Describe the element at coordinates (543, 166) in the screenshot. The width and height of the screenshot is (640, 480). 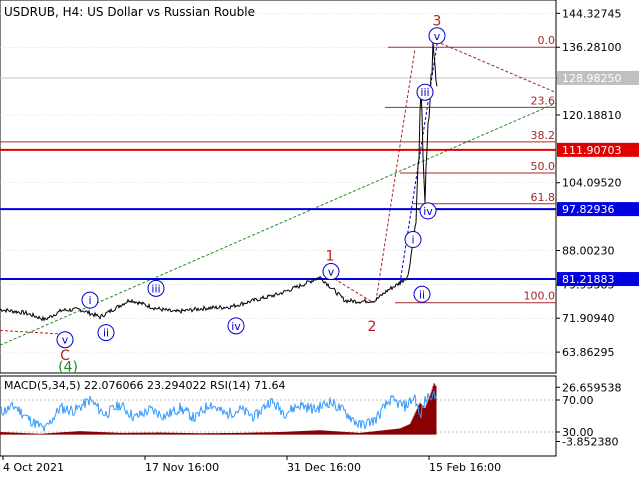
I see `fib-level-label: 50.0` at that location.